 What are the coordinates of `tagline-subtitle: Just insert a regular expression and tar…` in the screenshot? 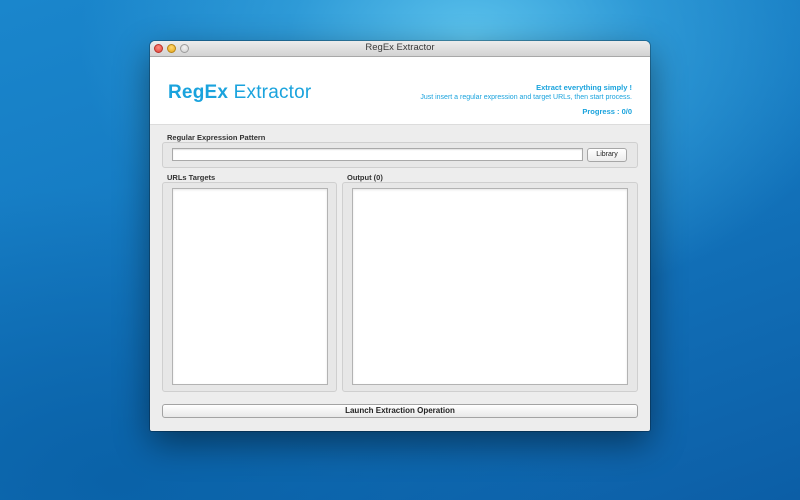 It's located at (526, 97).